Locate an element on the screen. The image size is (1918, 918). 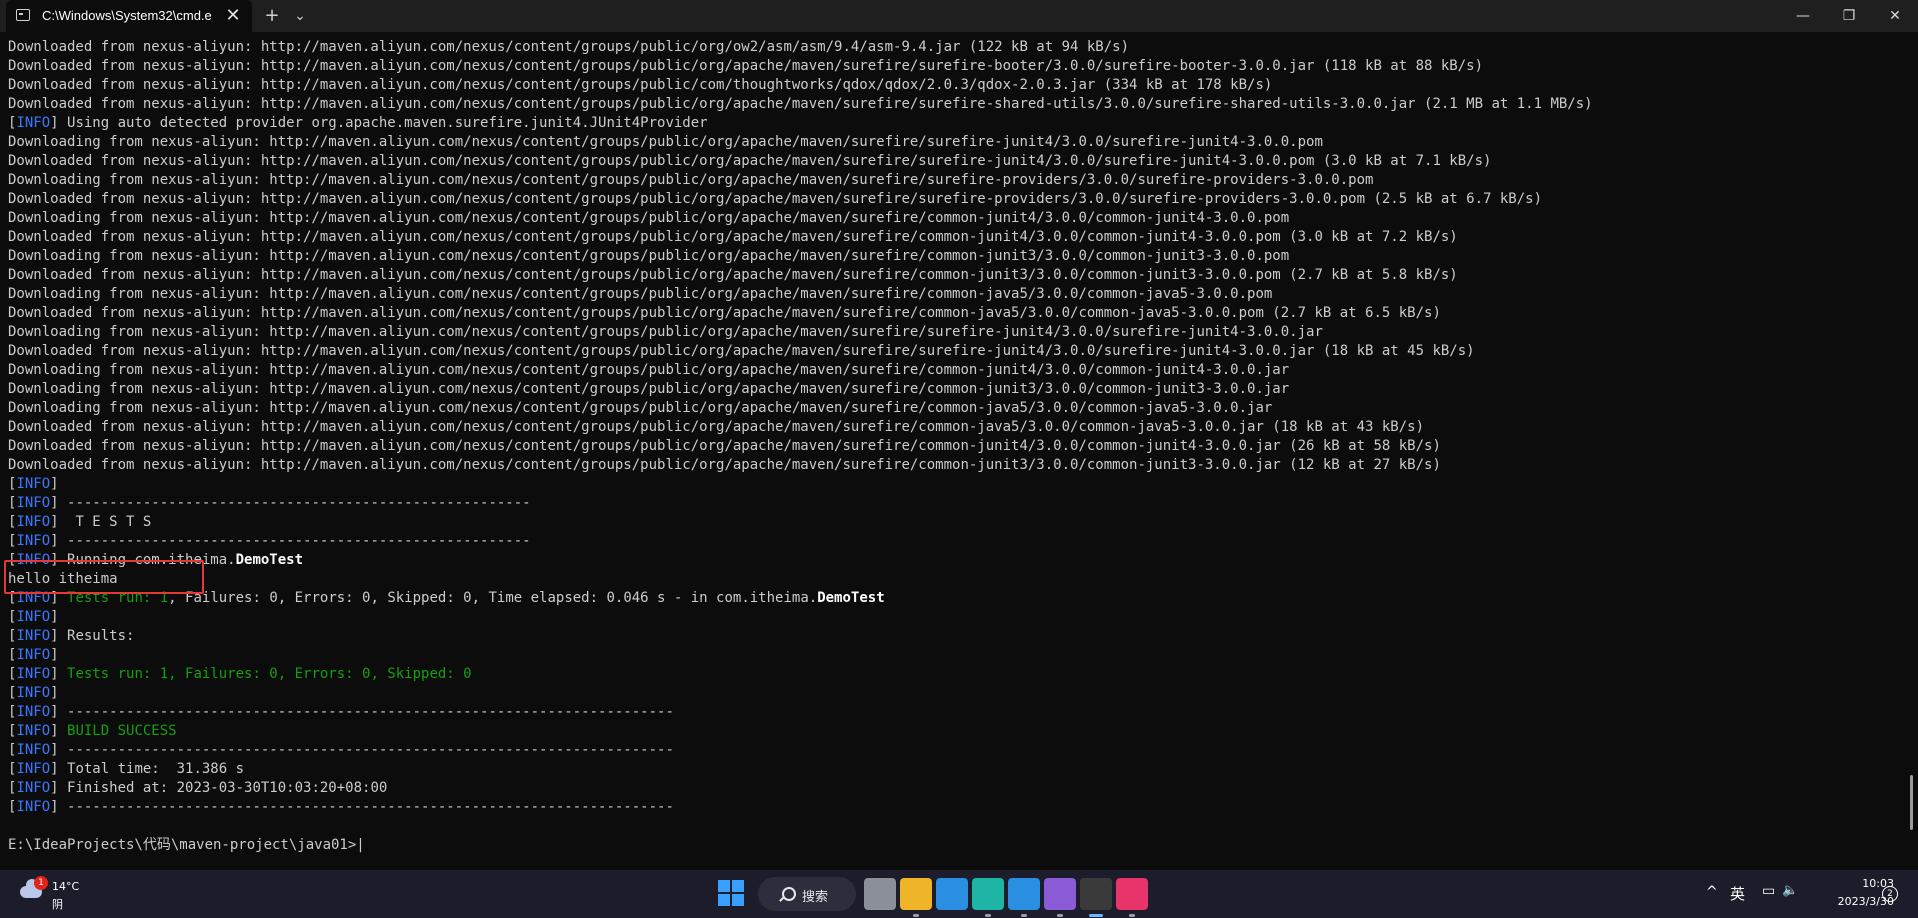
start-menu-icon is located at coordinates (731, 893).